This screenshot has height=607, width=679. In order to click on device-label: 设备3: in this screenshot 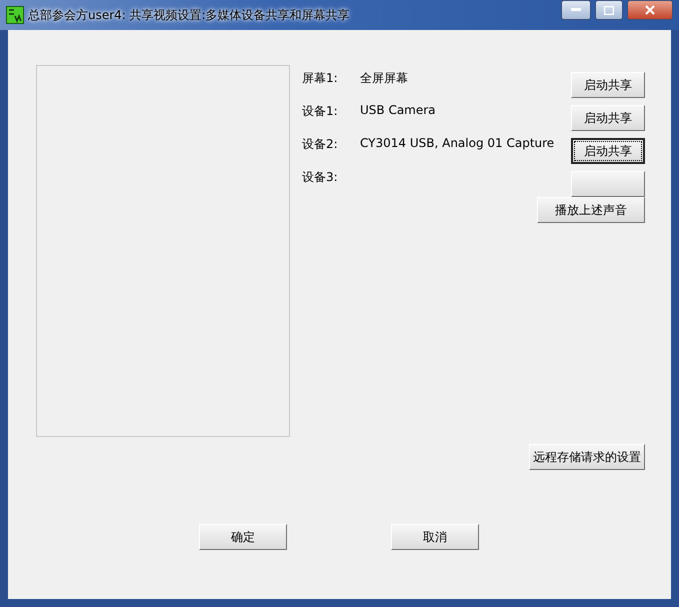, I will do `click(320, 177)`.